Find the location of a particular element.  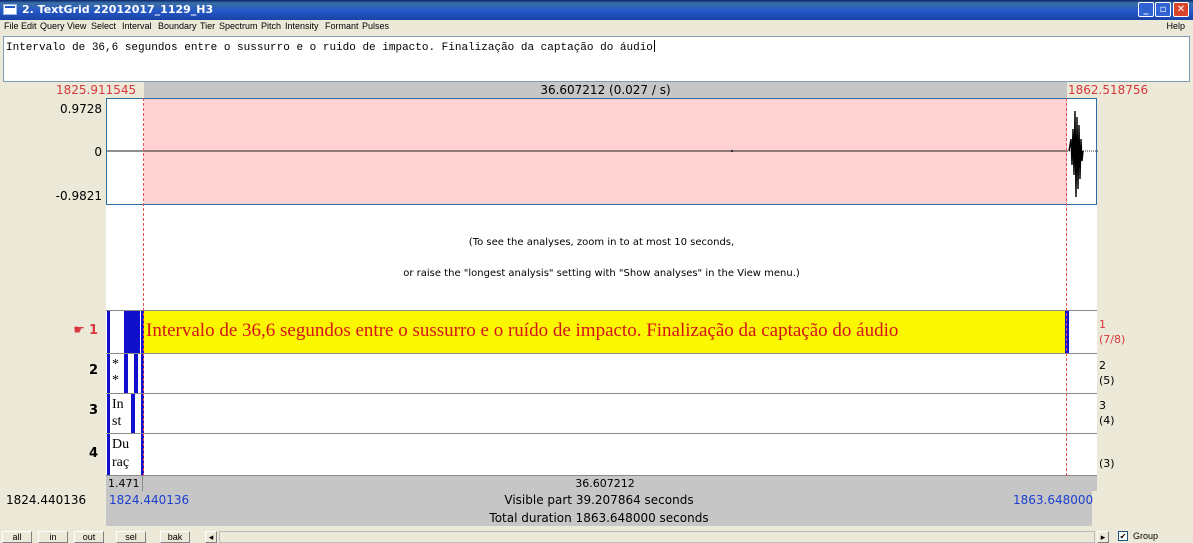

menu-file: File is located at coordinates (11, 26).